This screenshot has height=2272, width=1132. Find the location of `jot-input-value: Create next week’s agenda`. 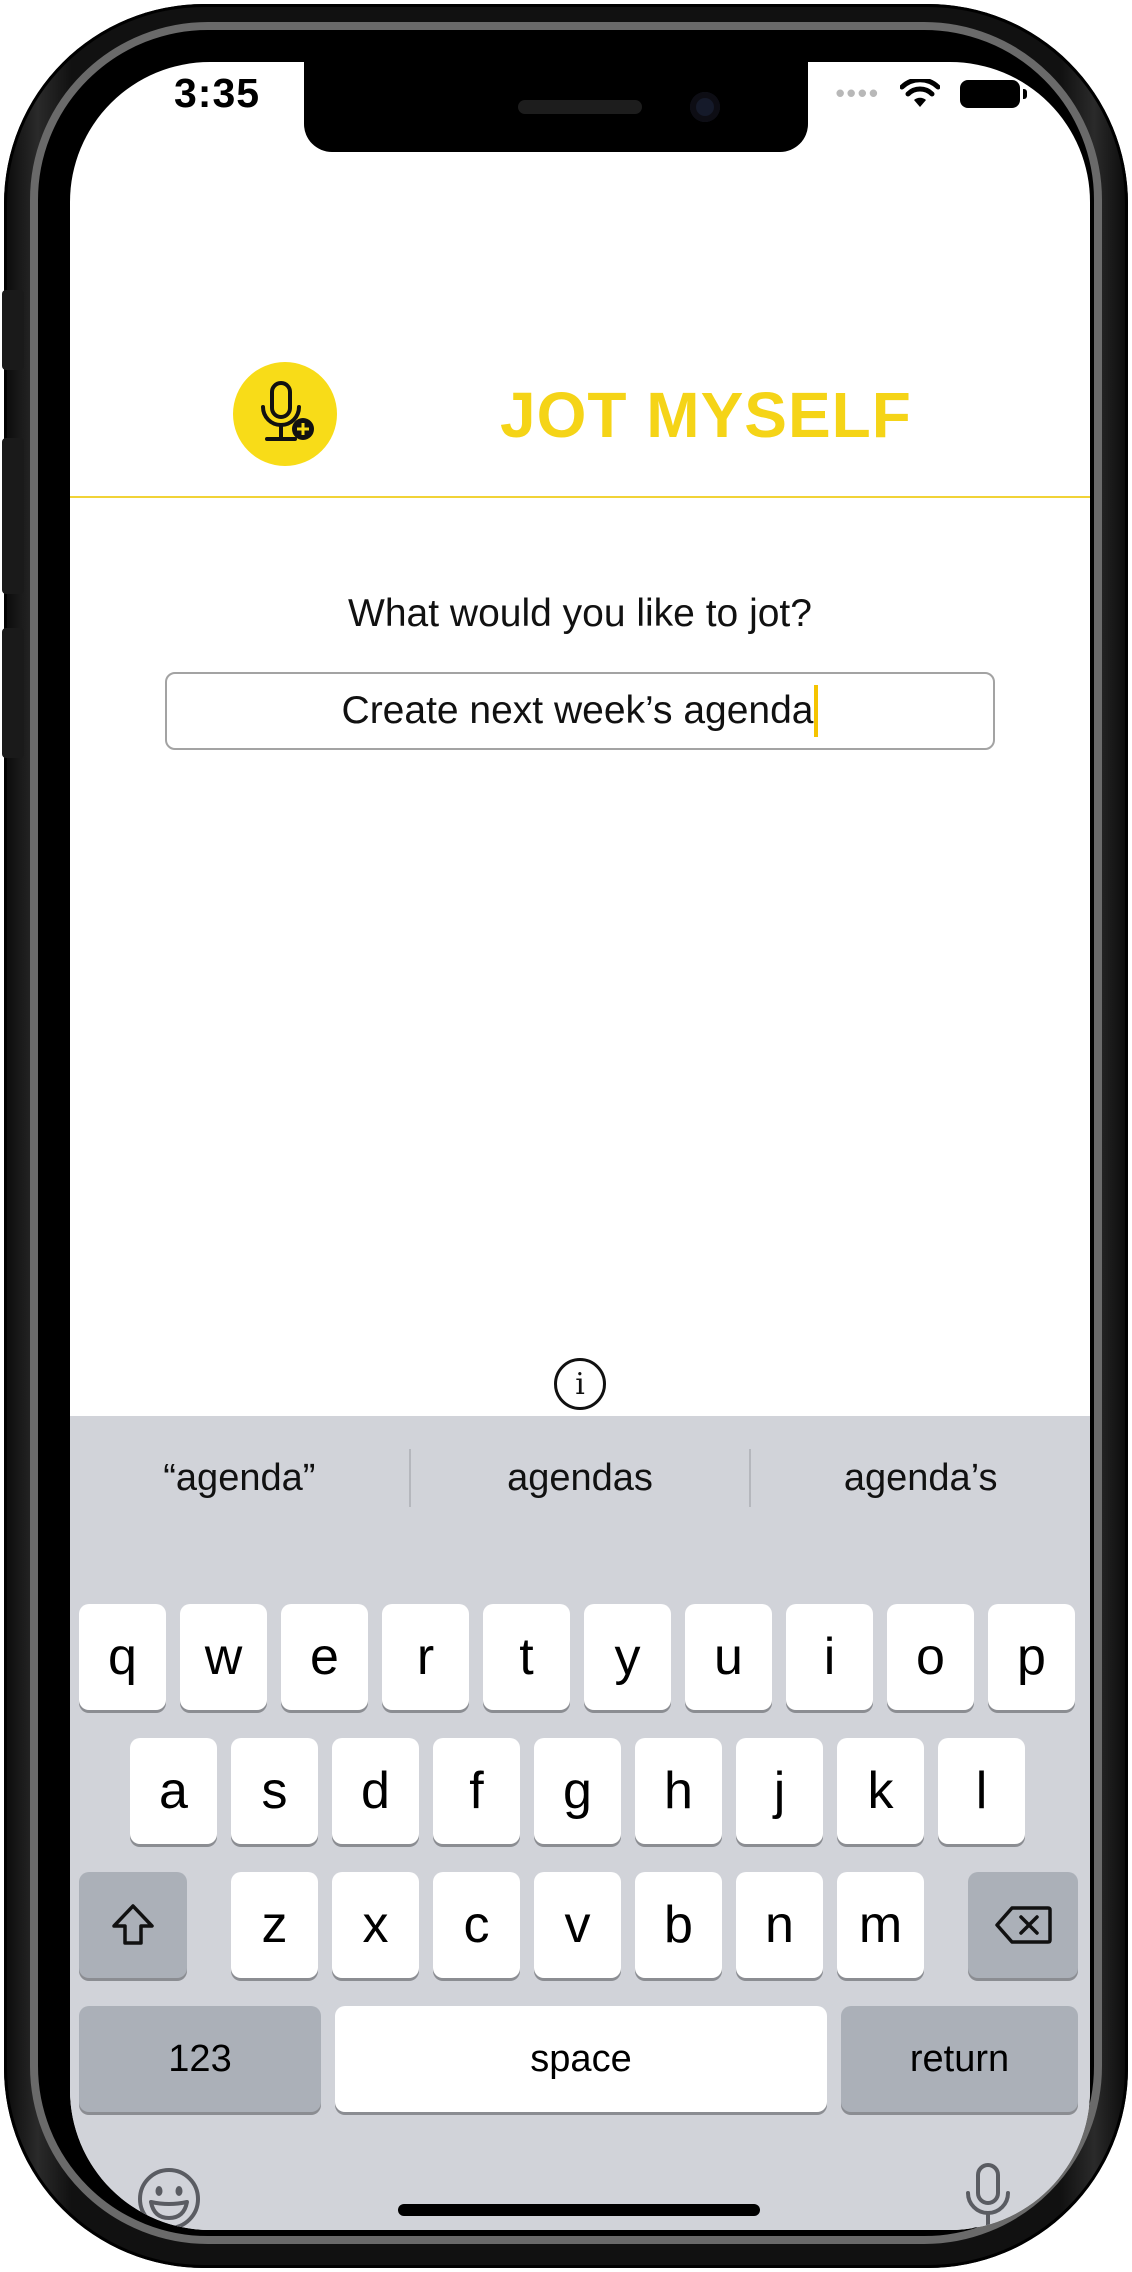

jot-input-value: Create next week’s agenda is located at coordinates (577, 710).